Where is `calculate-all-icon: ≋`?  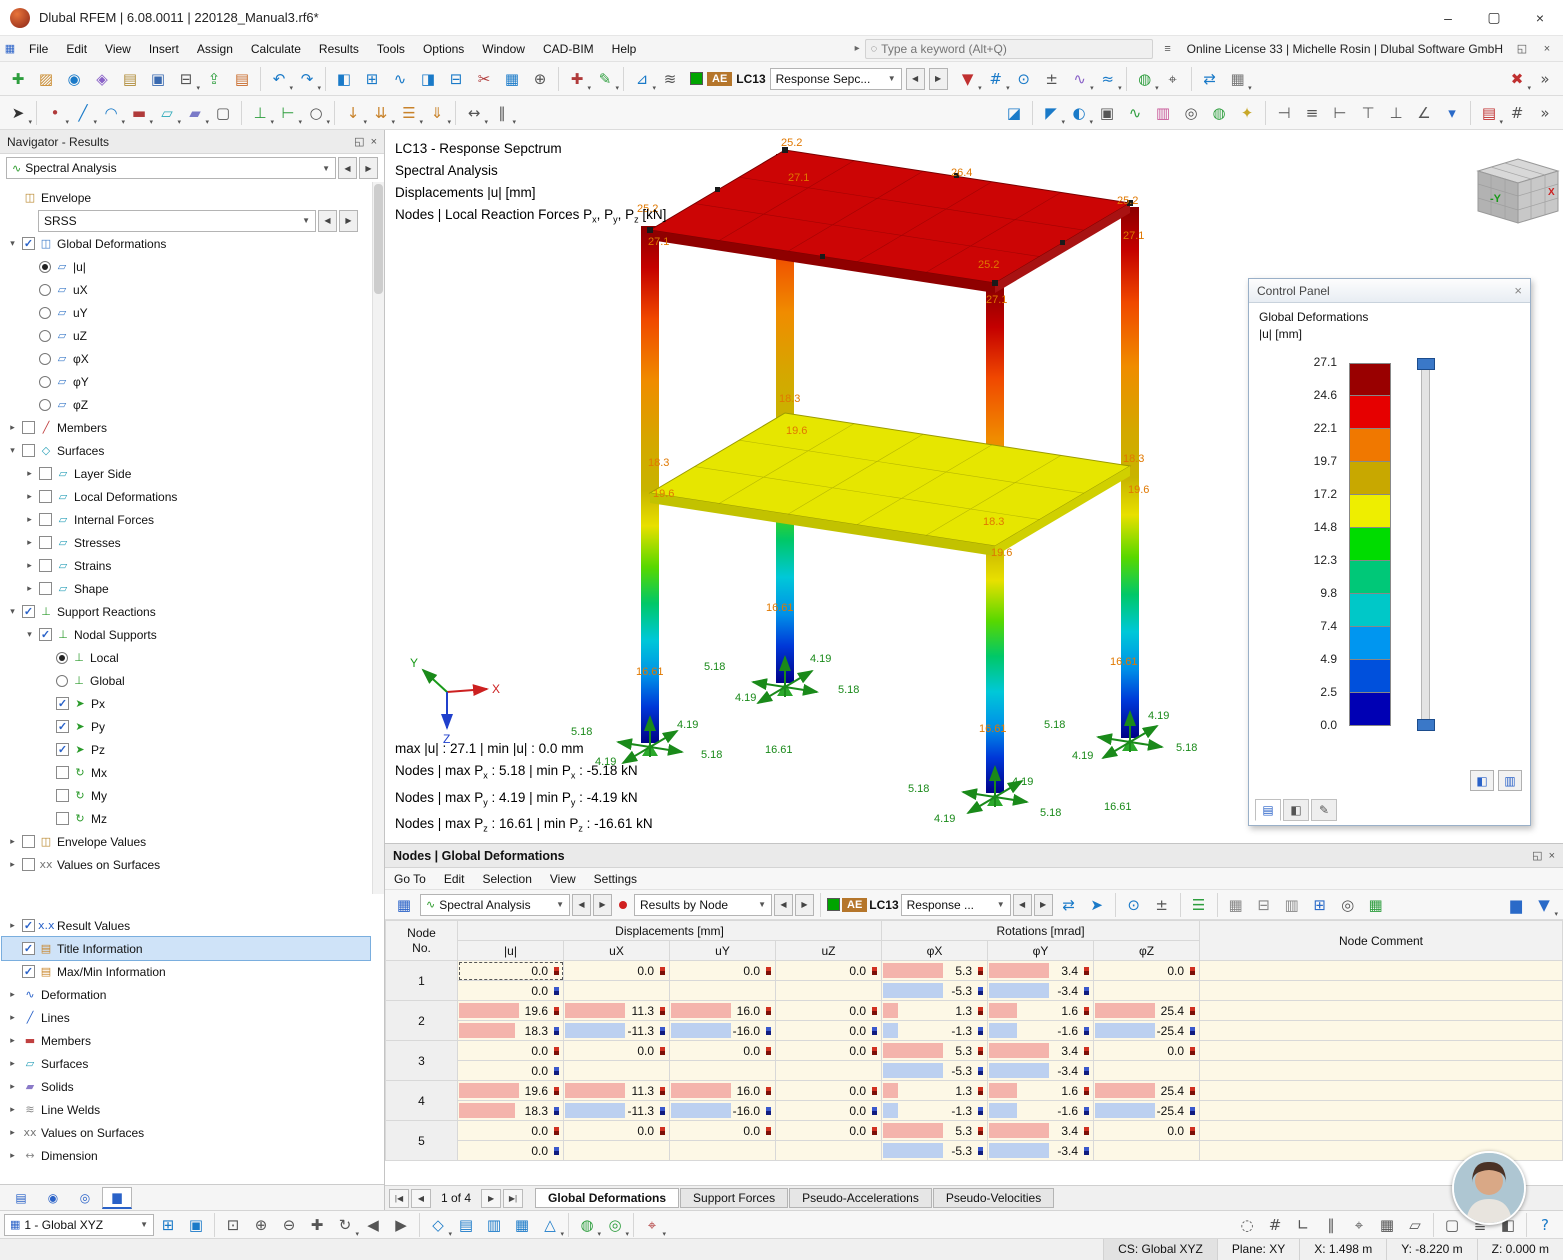
calculate-all-icon: ≋ is located at coordinates (670, 79).